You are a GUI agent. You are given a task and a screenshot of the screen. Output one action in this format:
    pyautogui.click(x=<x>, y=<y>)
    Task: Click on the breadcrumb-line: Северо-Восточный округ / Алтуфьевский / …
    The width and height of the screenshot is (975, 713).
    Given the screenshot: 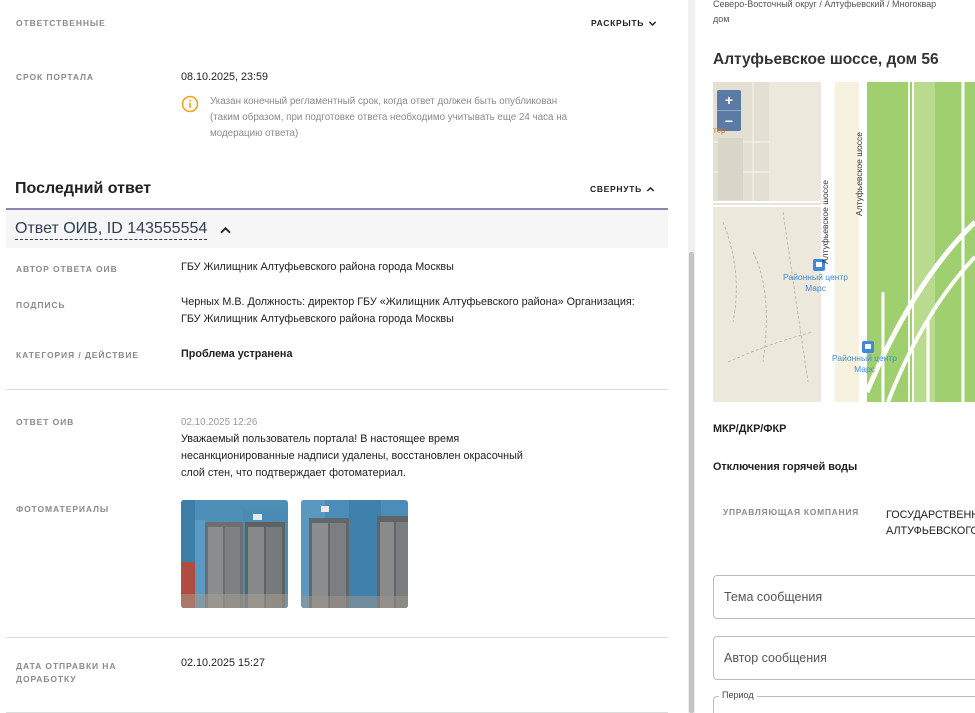 What is the action you would take?
    pyautogui.click(x=825, y=4)
    